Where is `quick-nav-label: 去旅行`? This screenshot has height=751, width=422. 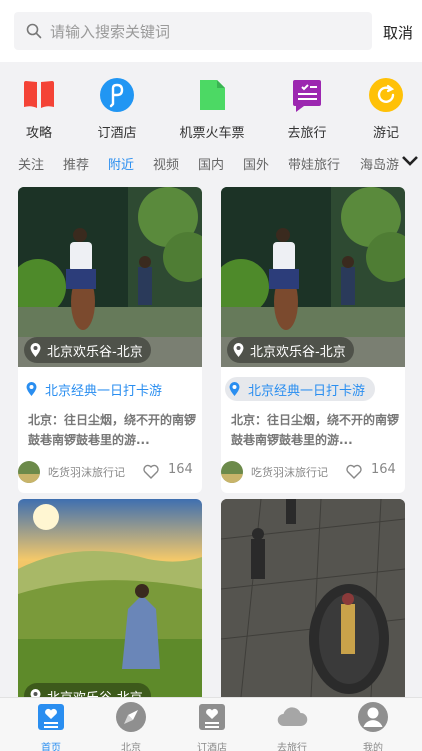 quick-nav-label: 去旅行 is located at coordinates (307, 133).